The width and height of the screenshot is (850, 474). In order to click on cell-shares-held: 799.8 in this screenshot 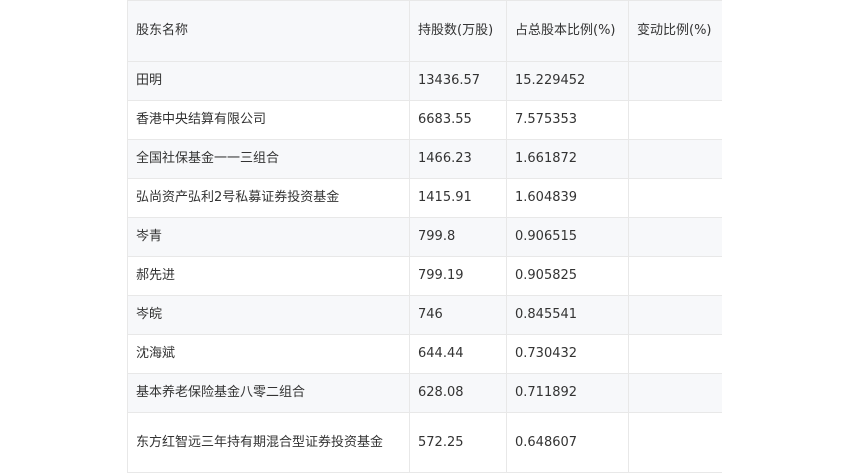, I will do `click(458, 237)`.